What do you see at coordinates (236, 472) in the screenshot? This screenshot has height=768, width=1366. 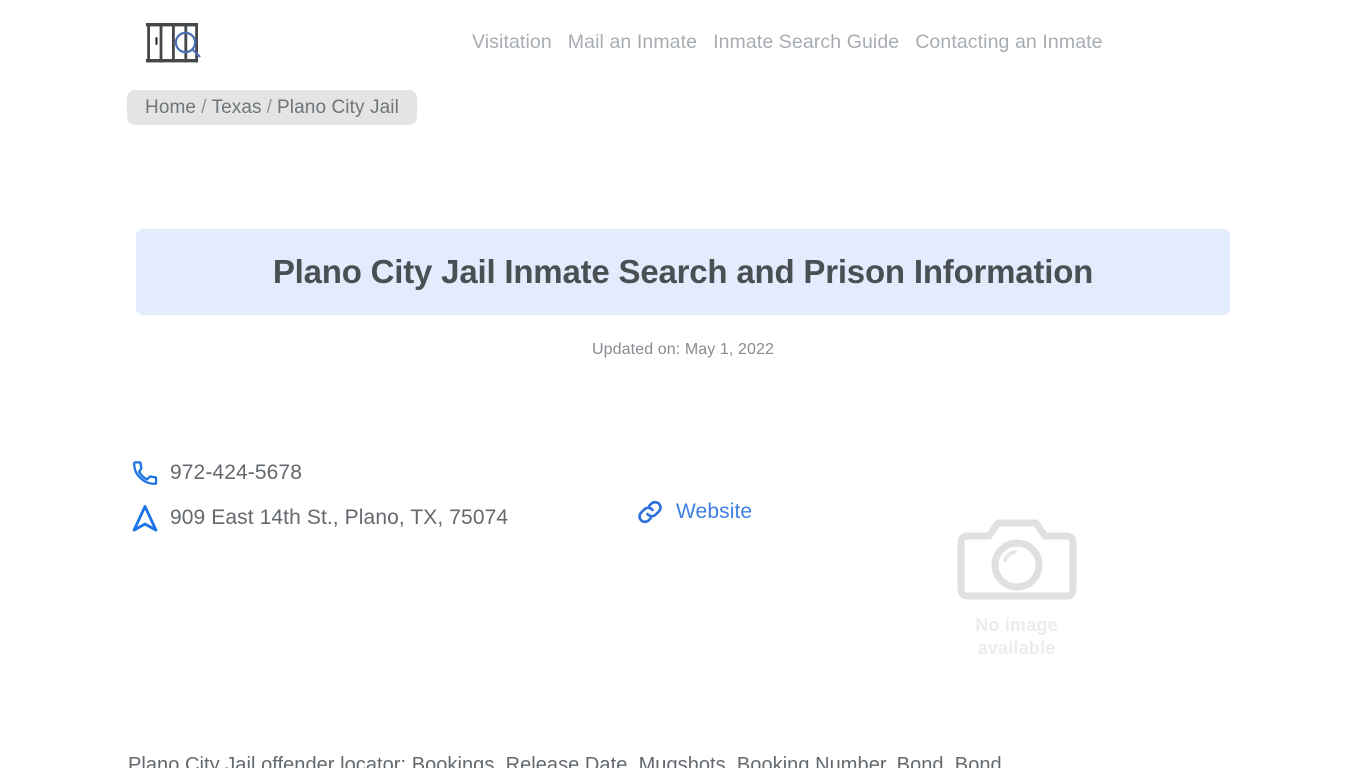 I see `facility-phone: 972-424-5678` at bounding box center [236, 472].